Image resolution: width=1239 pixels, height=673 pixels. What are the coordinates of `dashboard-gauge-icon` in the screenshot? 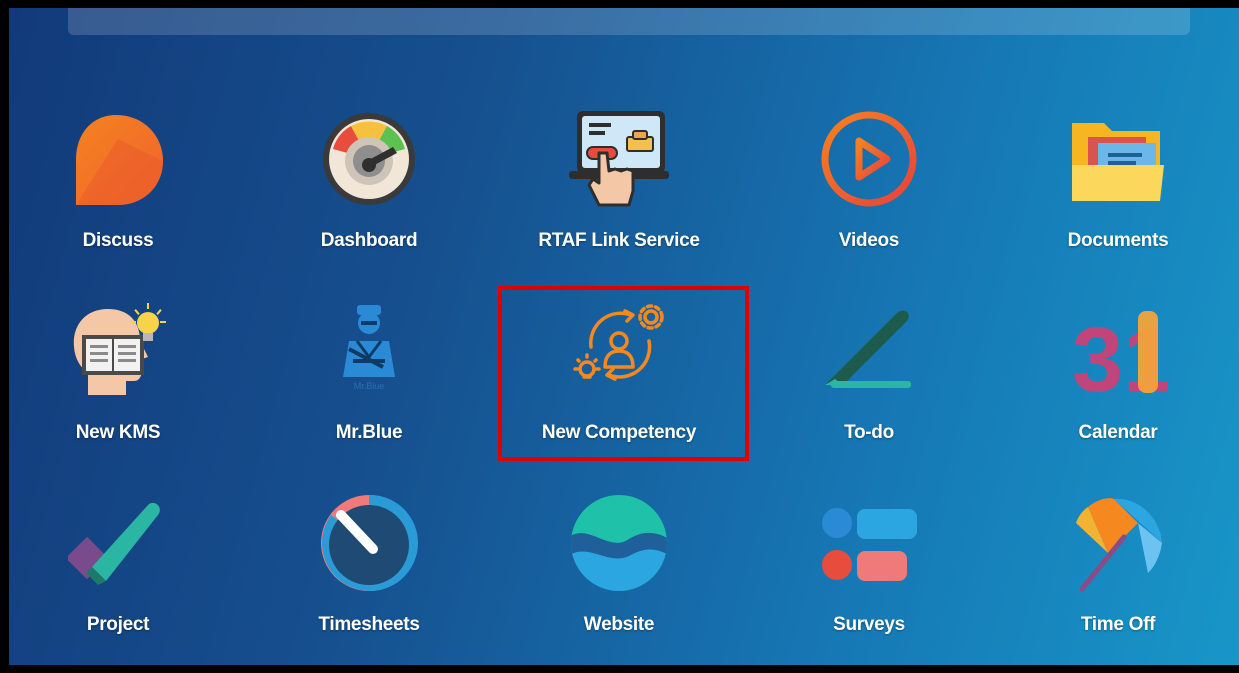 It's located at (369, 159).